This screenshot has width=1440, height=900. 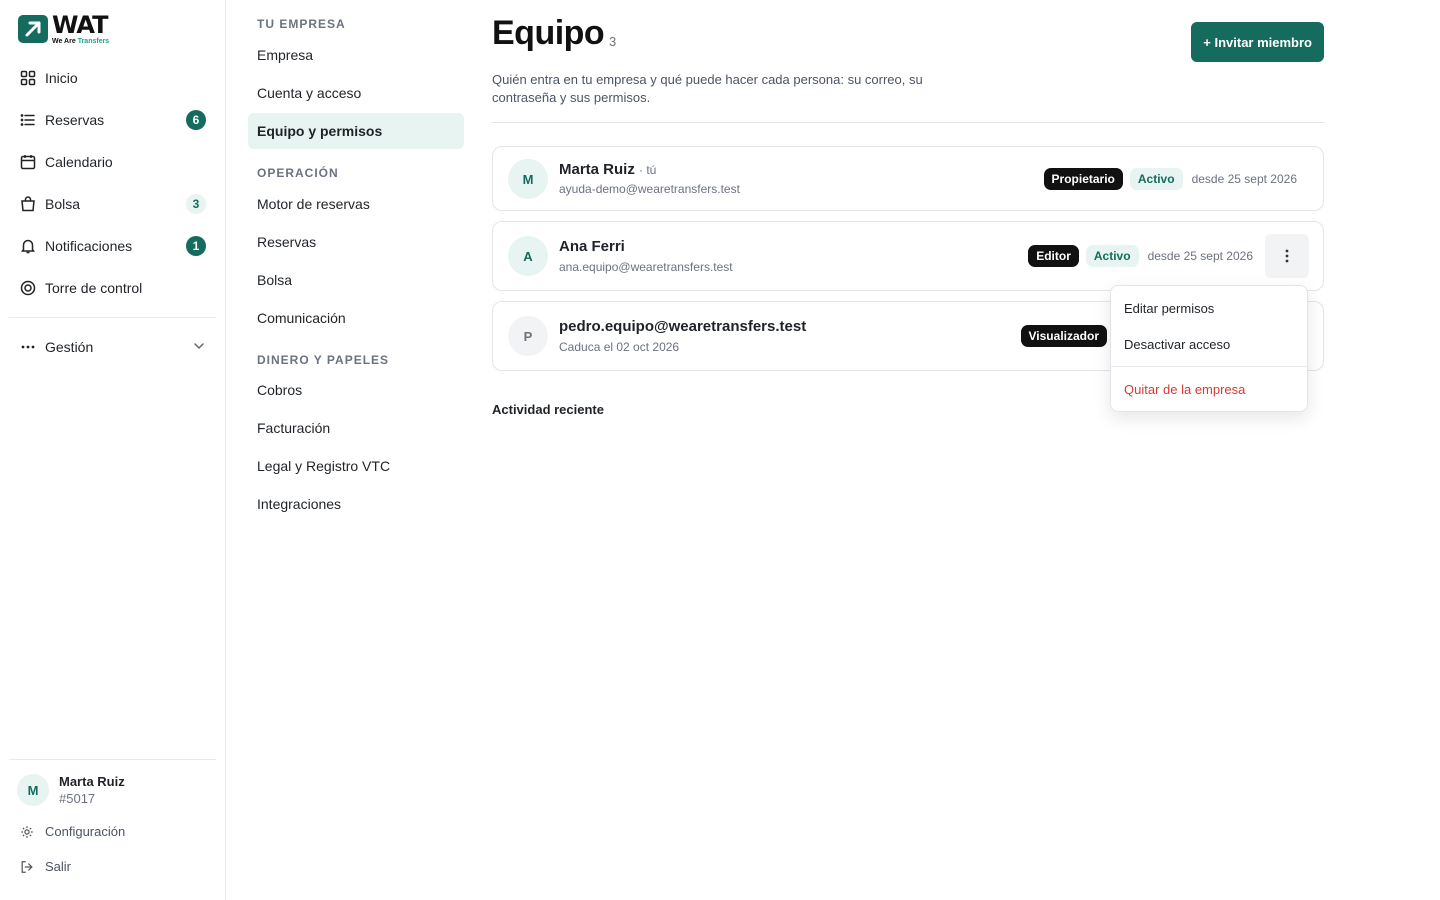 What do you see at coordinates (112, 347) in the screenshot?
I see `nav-item-gestion: Gestión` at bounding box center [112, 347].